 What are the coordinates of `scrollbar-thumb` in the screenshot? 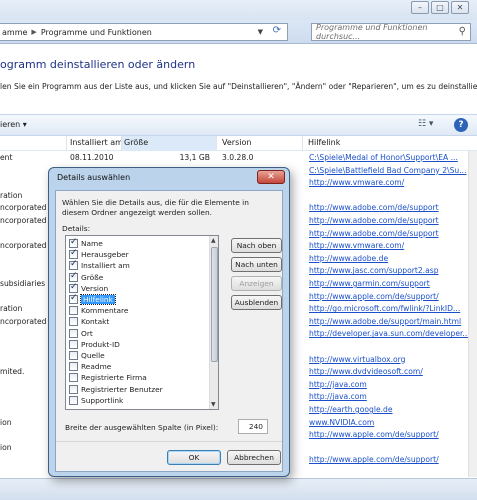 It's located at (214, 304).